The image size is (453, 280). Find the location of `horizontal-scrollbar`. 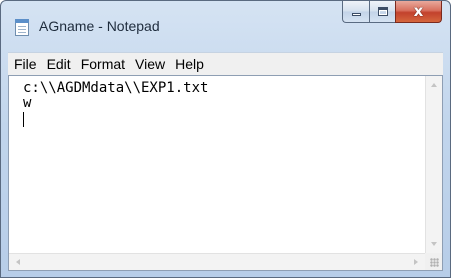

horizontal-scrollbar is located at coordinates (217, 261).